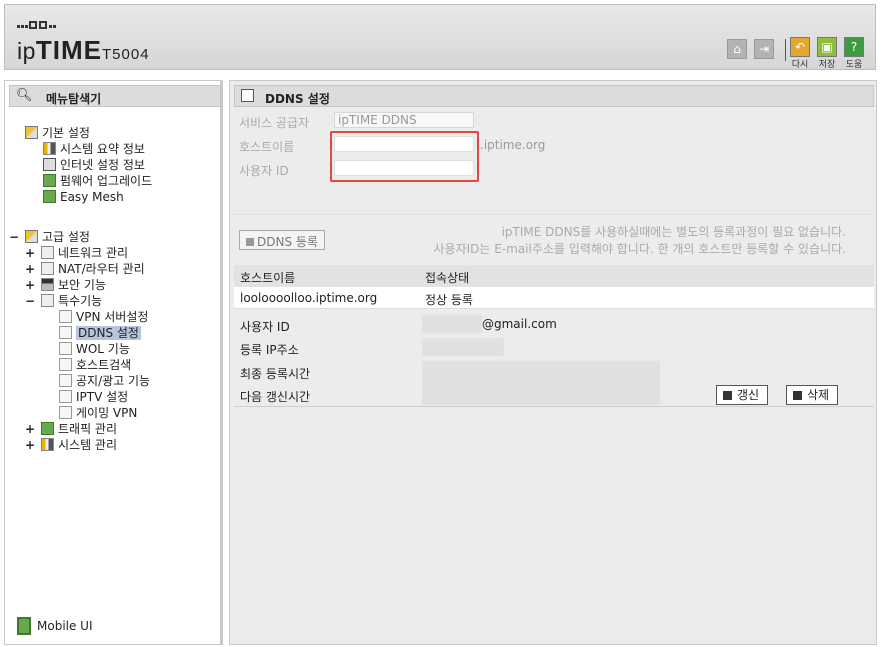 The height and width of the screenshot is (647, 881). I want to click on row-status: 정상 등록, so click(449, 300).